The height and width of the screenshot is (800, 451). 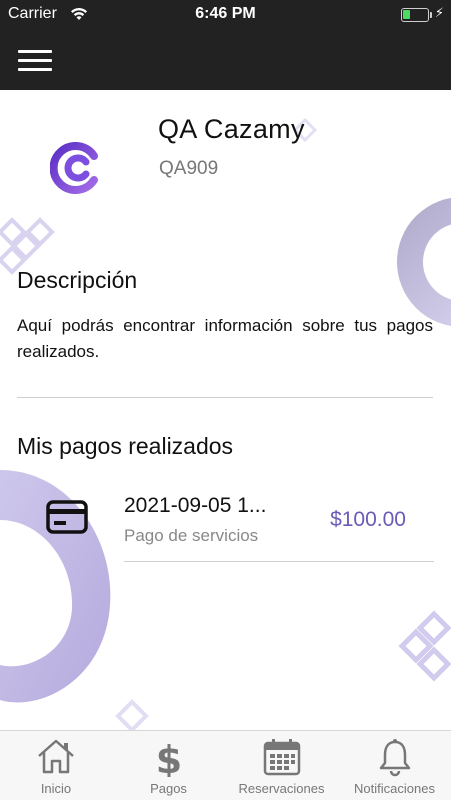 I want to click on bell-icon, so click(x=395, y=759).